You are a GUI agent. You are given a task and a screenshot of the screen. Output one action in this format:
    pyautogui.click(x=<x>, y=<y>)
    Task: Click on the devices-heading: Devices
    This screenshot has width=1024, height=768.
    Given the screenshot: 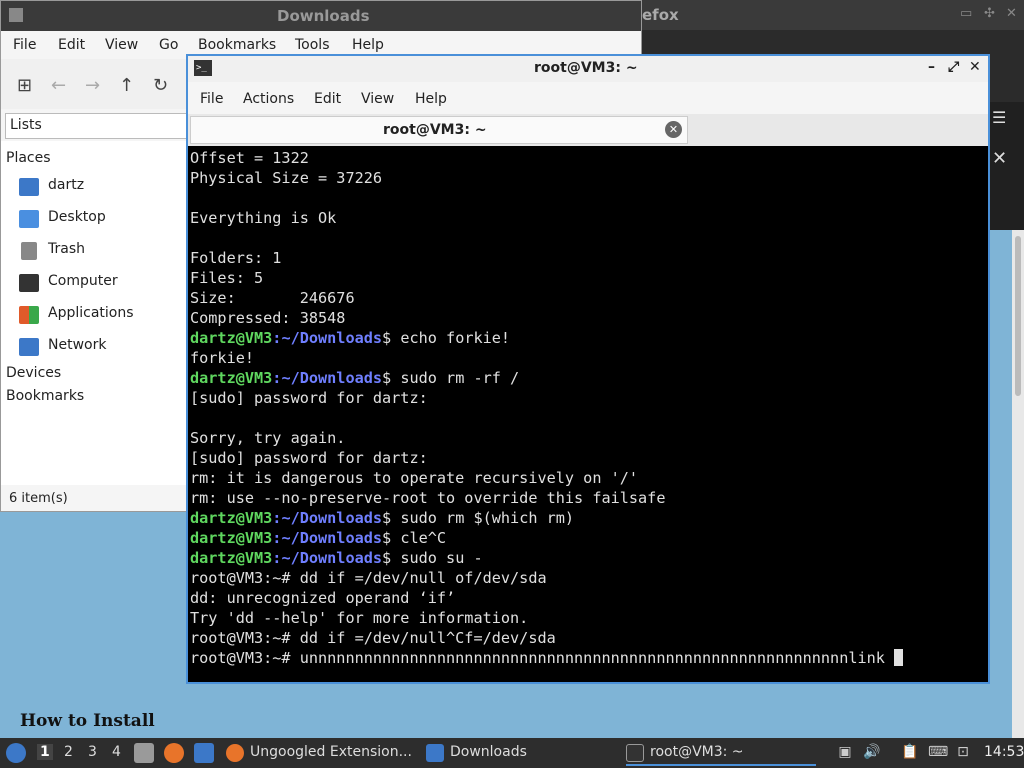 What is the action you would take?
    pyautogui.click(x=33, y=373)
    